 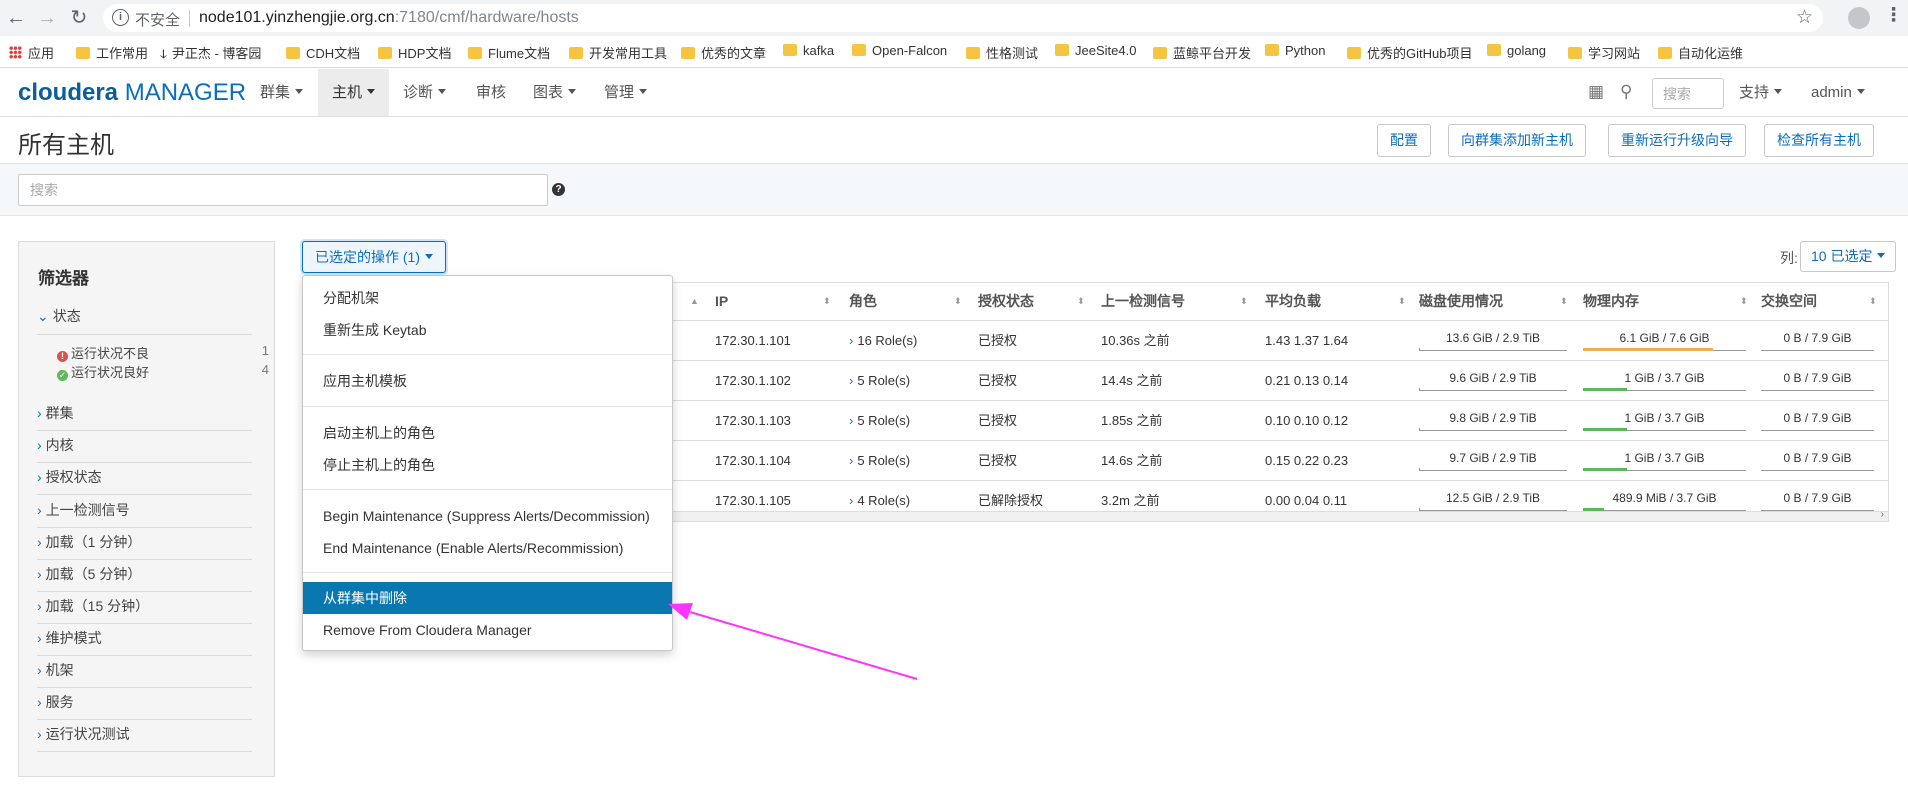 What do you see at coordinates (1760, 92) in the screenshot?
I see `nav-support: 支持` at bounding box center [1760, 92].